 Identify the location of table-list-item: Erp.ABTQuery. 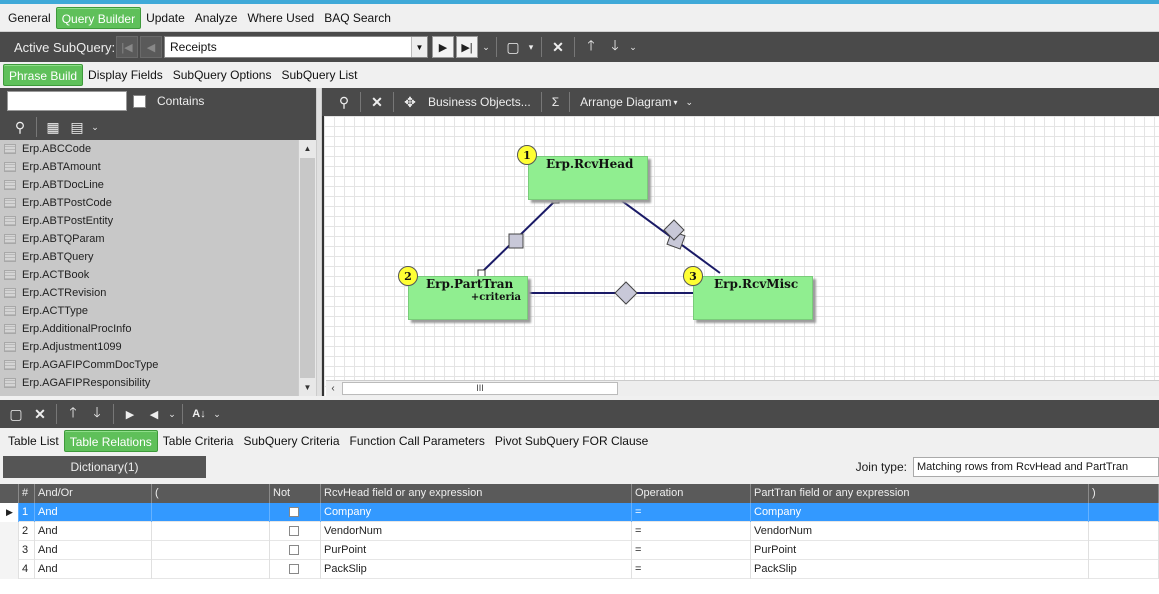
(149, 257).